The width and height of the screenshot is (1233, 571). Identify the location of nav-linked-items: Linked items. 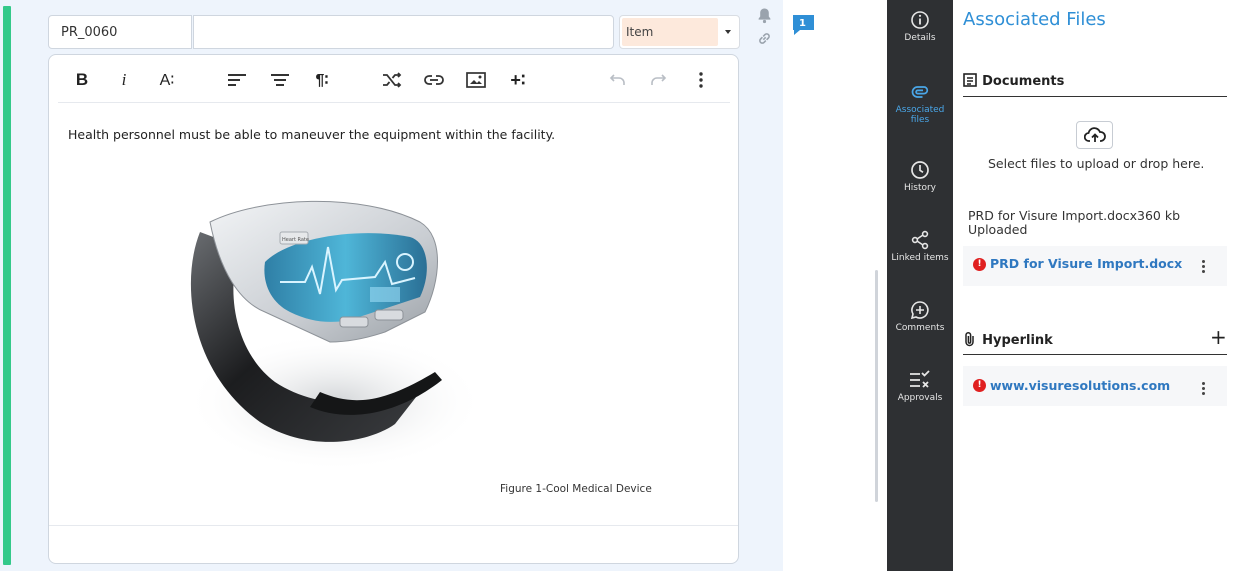
(920, 246).